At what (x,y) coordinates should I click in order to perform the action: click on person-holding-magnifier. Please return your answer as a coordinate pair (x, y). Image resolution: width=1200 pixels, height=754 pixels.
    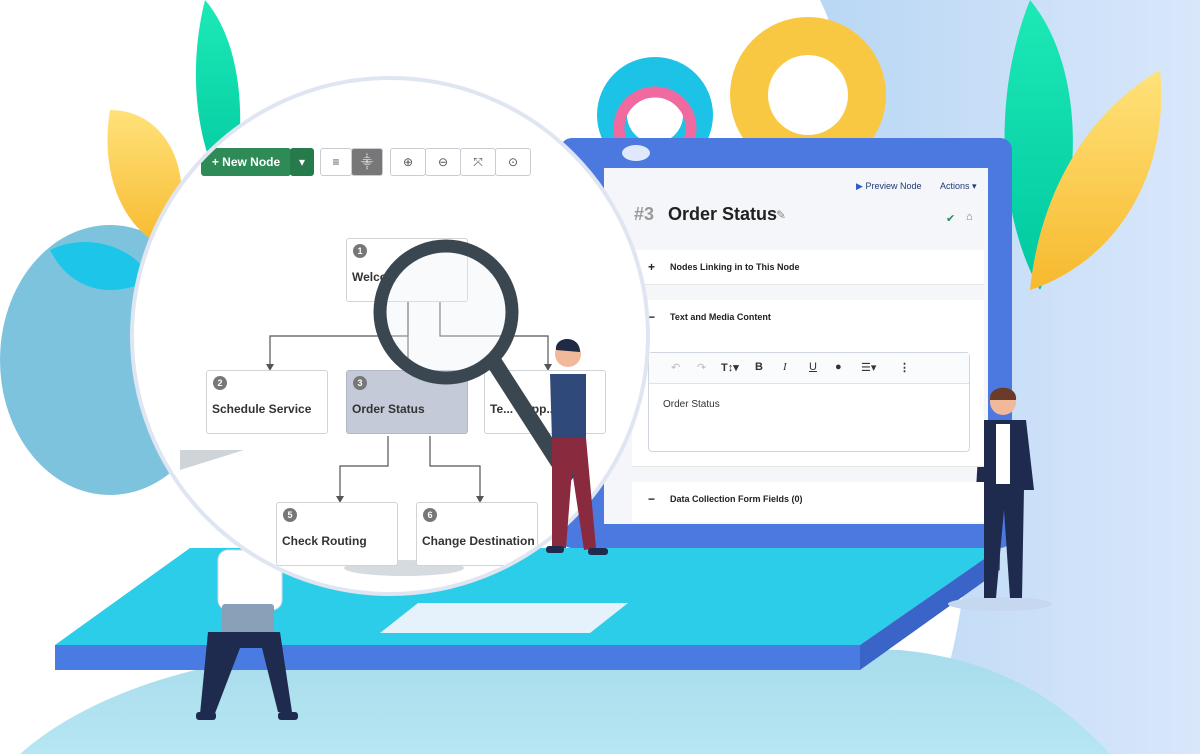
    Looking at the image, I should click on (577, 447).